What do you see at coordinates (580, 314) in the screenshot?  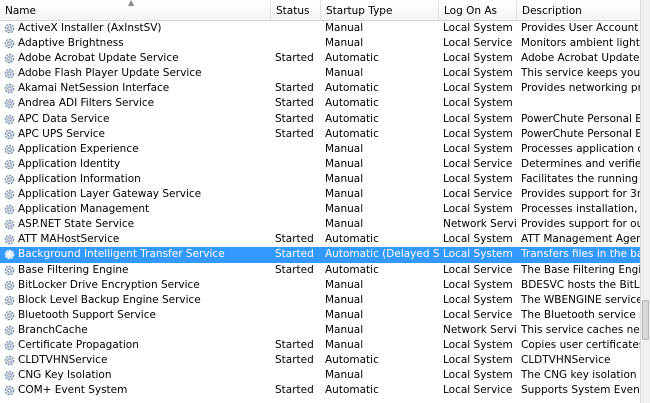 I see `service-description: The Bluetooth service supports` at bounding box center [580, 314].